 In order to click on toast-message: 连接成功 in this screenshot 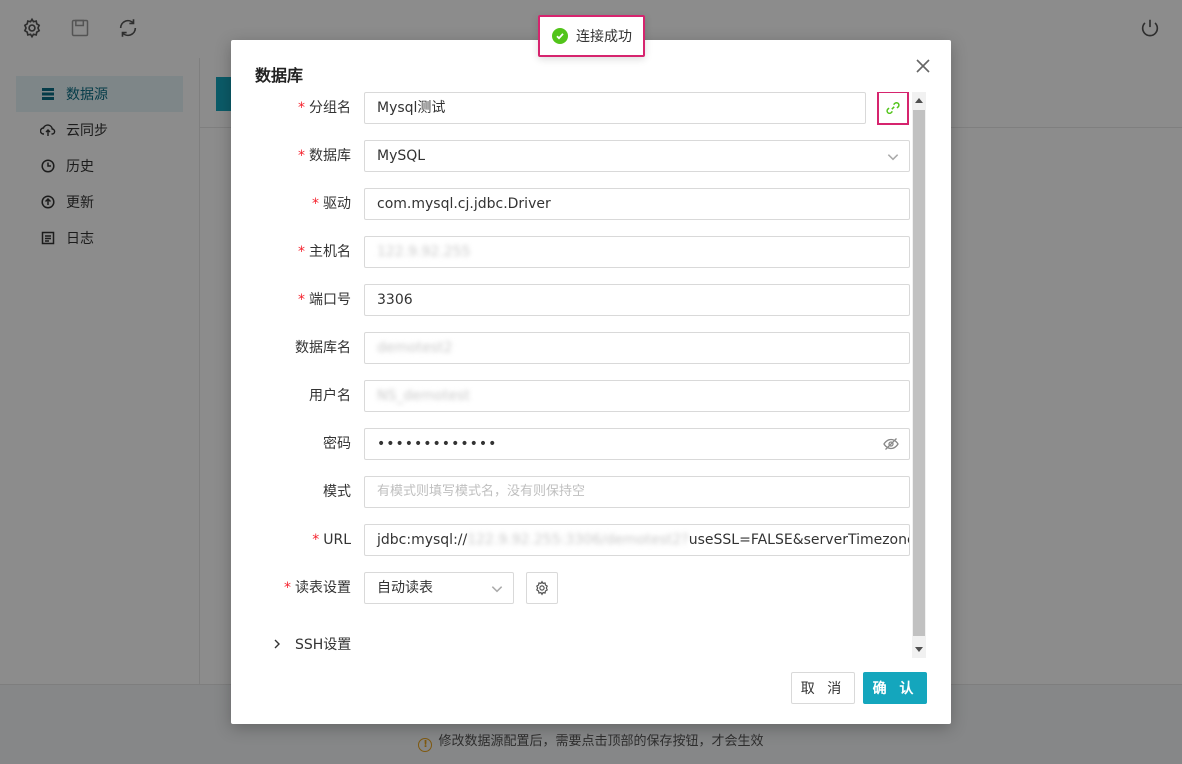, I will do `click(604, 37)`.